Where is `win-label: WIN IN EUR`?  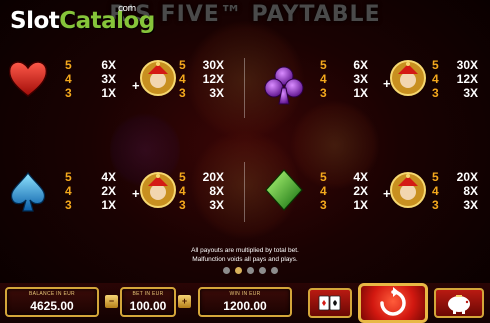
win-label: WIN IN EUR is located at coordinates (245, 294).